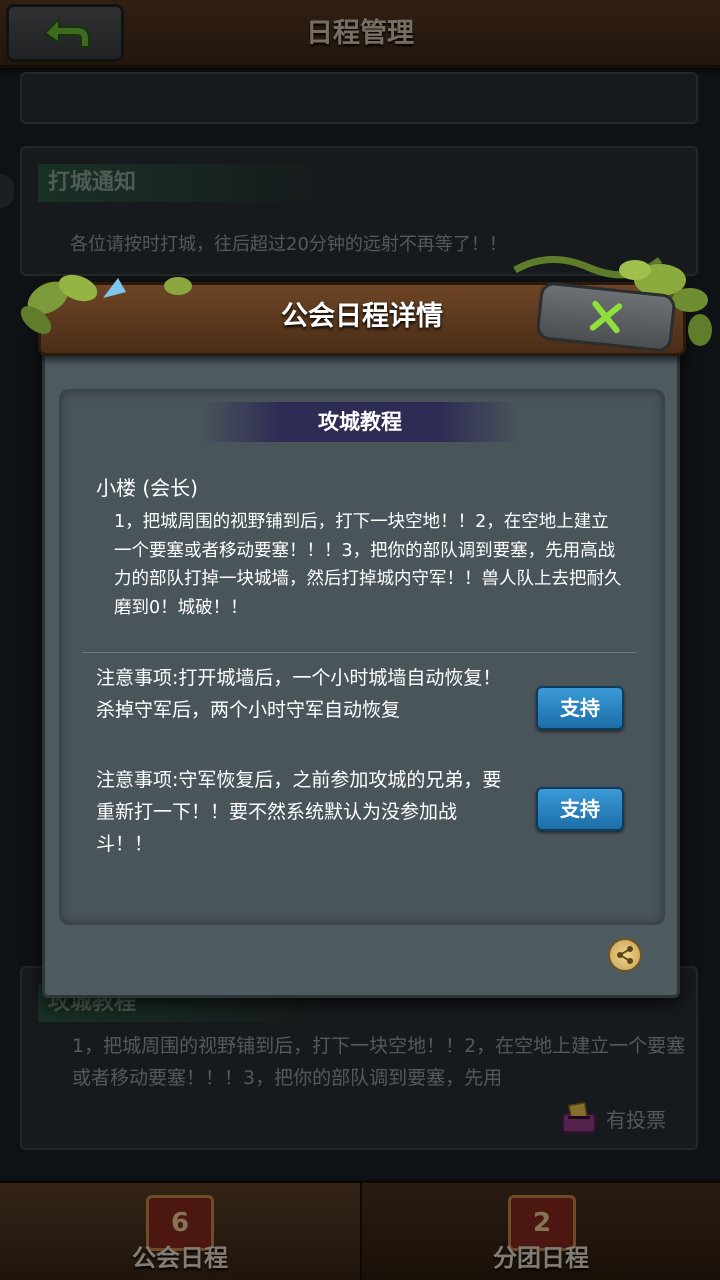 The image size is (720, 1280). Describe the element at coordinates (147, 488) in the screenshot. I see `post-author: 小楼 (会长)` at that location.